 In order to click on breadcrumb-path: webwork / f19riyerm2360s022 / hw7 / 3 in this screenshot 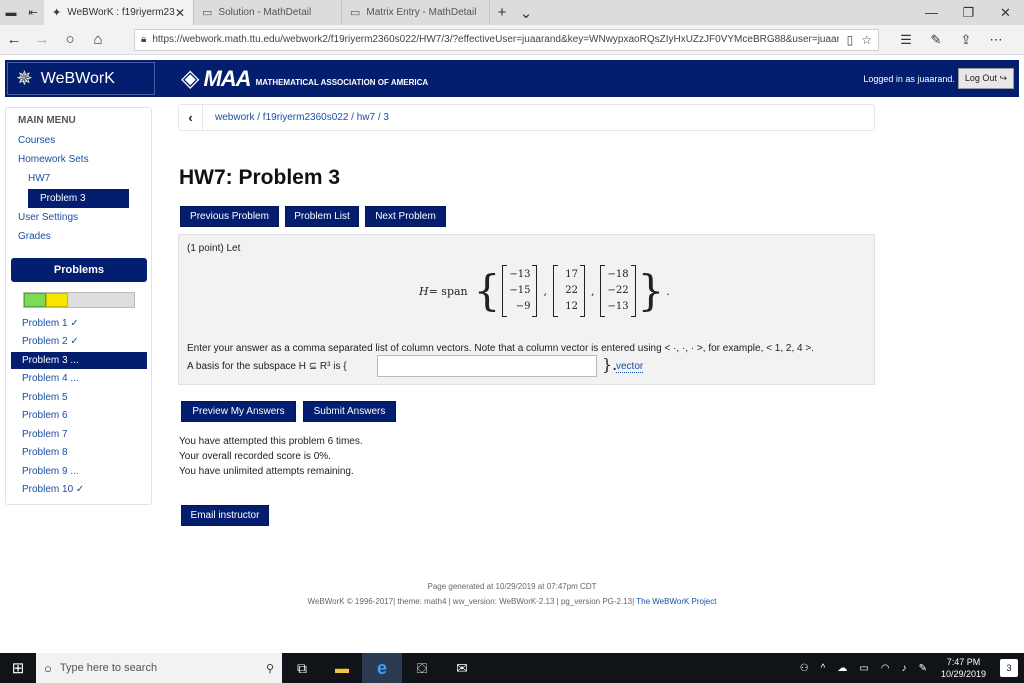, I will do `click(302, 117)`.